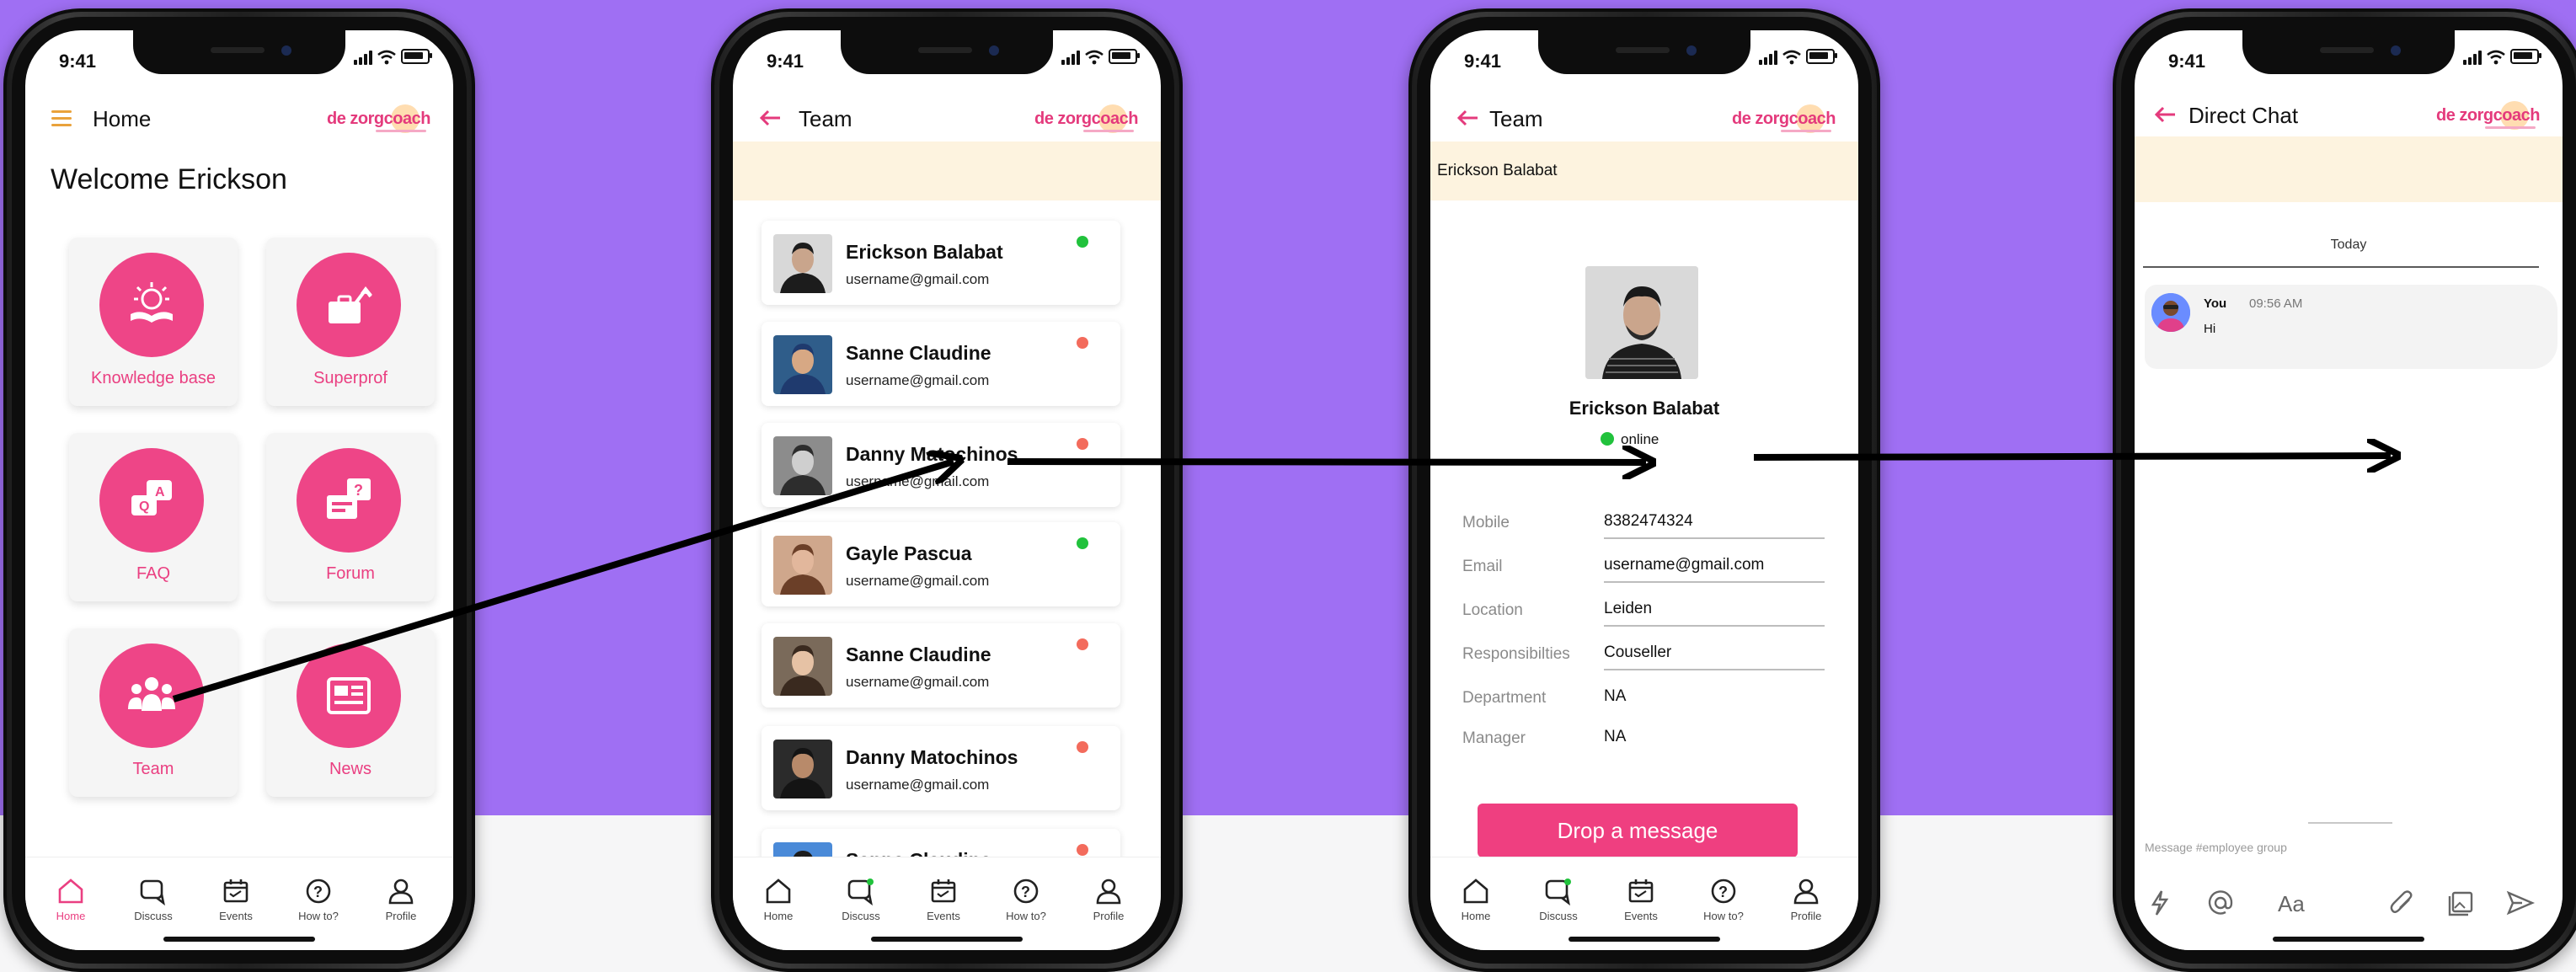  What do you see at coordinates (153, 517) in the screenshot?
I see `tile-faq: AQ FAQ` at bounding box center [153, 517].